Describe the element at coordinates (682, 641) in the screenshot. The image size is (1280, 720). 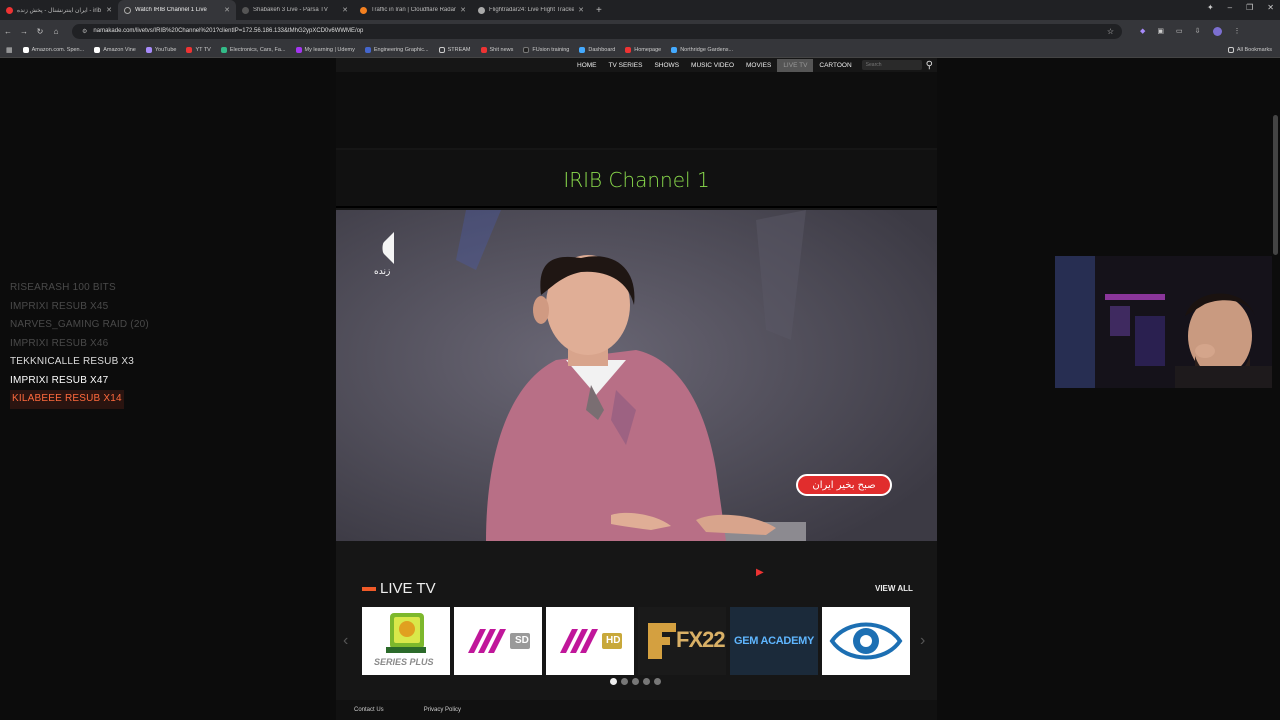
I see `channel-card-fx22: FX22` at that location.